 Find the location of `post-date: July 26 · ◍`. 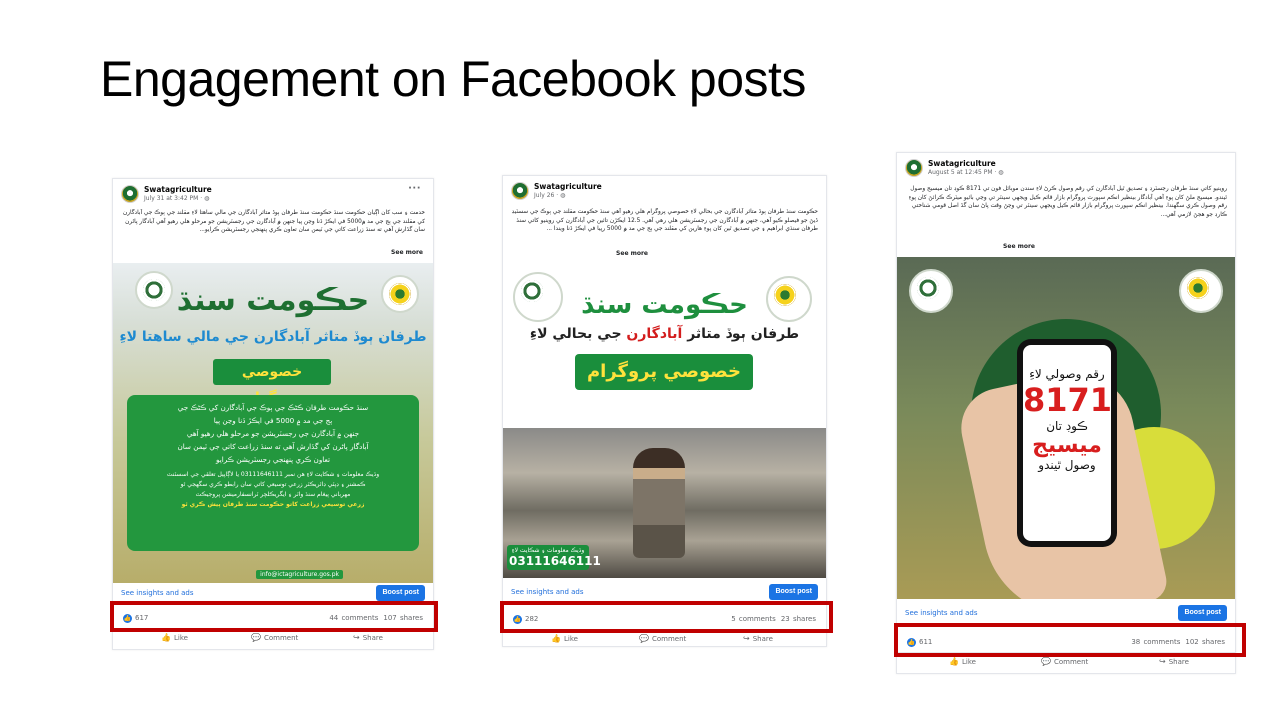

post-date: July 26 · ◍ is located at coordinates (549, 195).